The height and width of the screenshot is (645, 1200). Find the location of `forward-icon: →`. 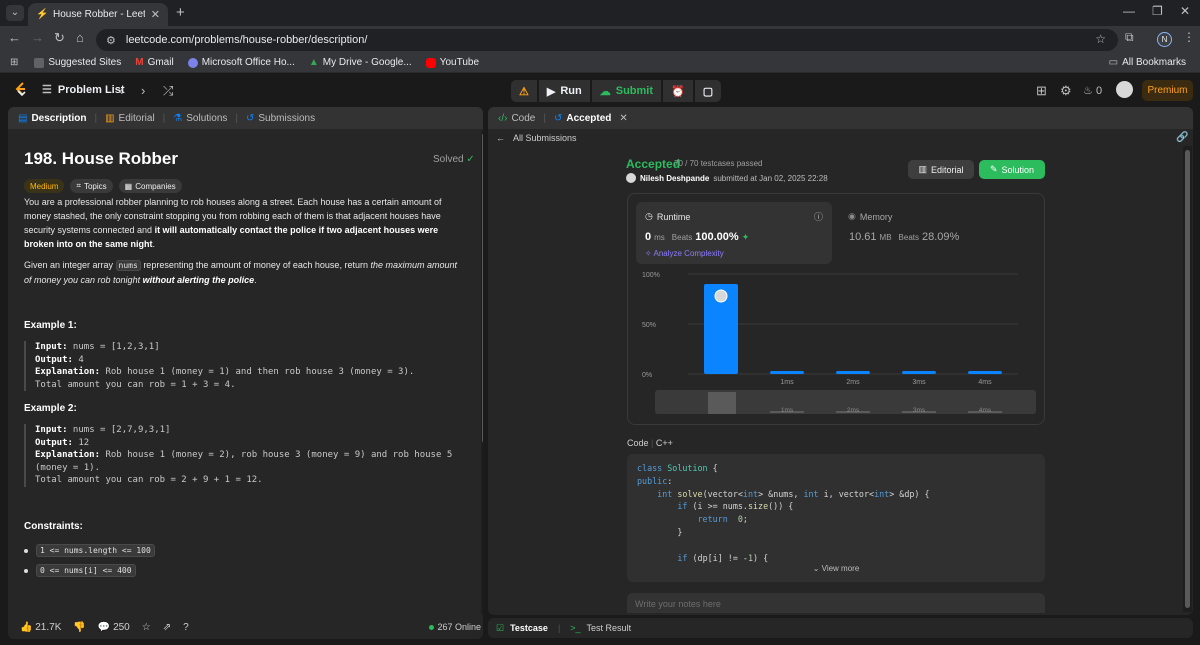

forward-icon: → is located at coordinates (37, 37).